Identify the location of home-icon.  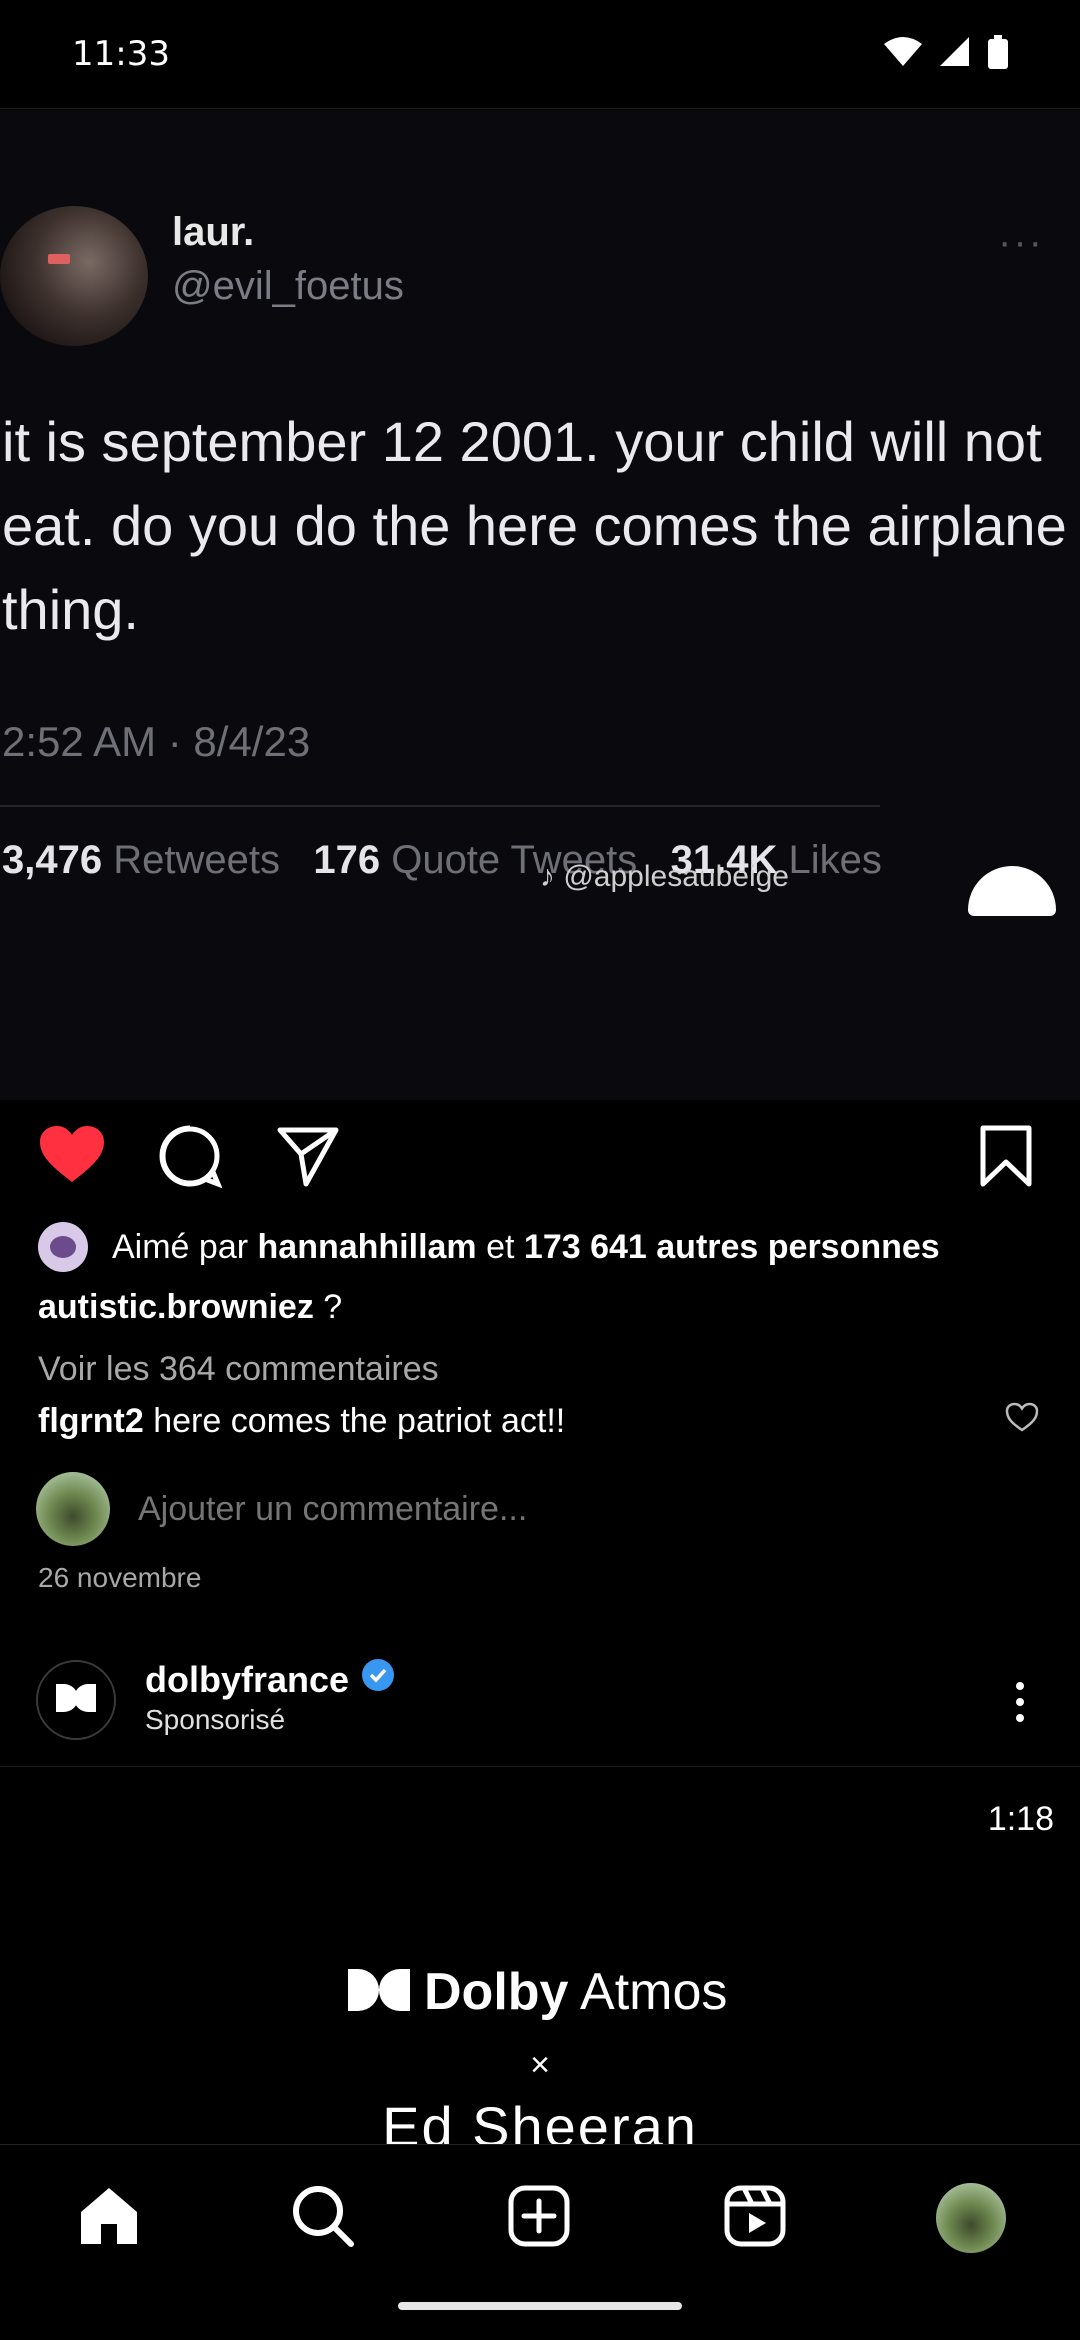
(109, 2218).